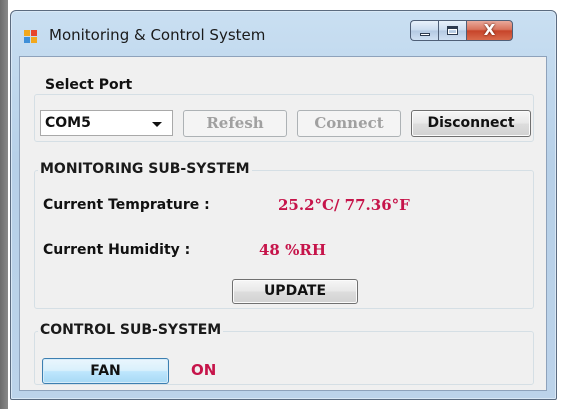  What do you see at coordinates (106, 123) in the screenshot?
I see `port-select: COM5` at bounding box center [106, 123].